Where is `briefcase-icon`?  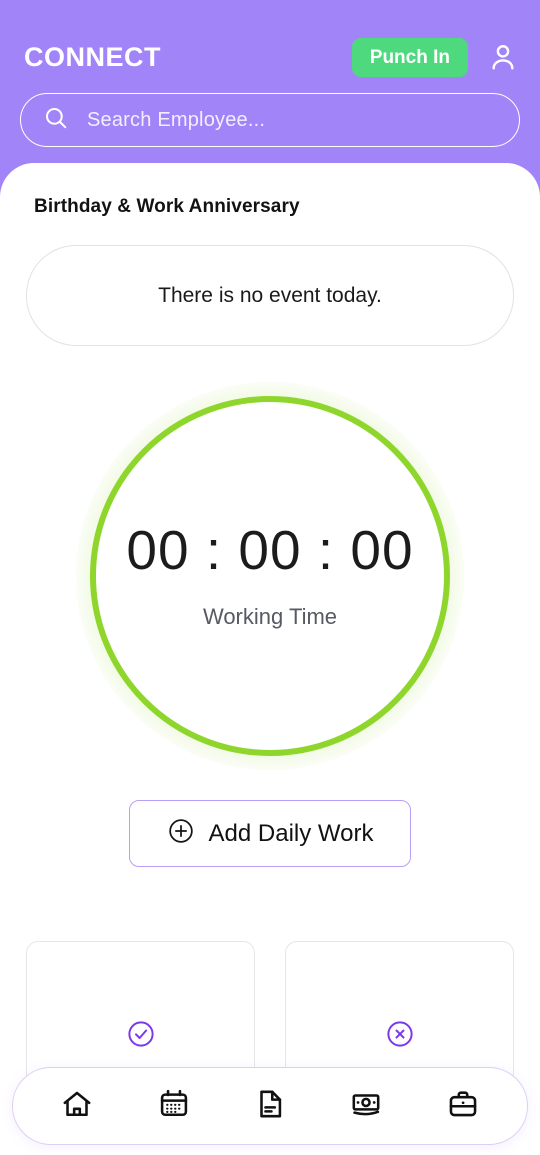 briefcase-icon is located at coordinates (463, 1106).